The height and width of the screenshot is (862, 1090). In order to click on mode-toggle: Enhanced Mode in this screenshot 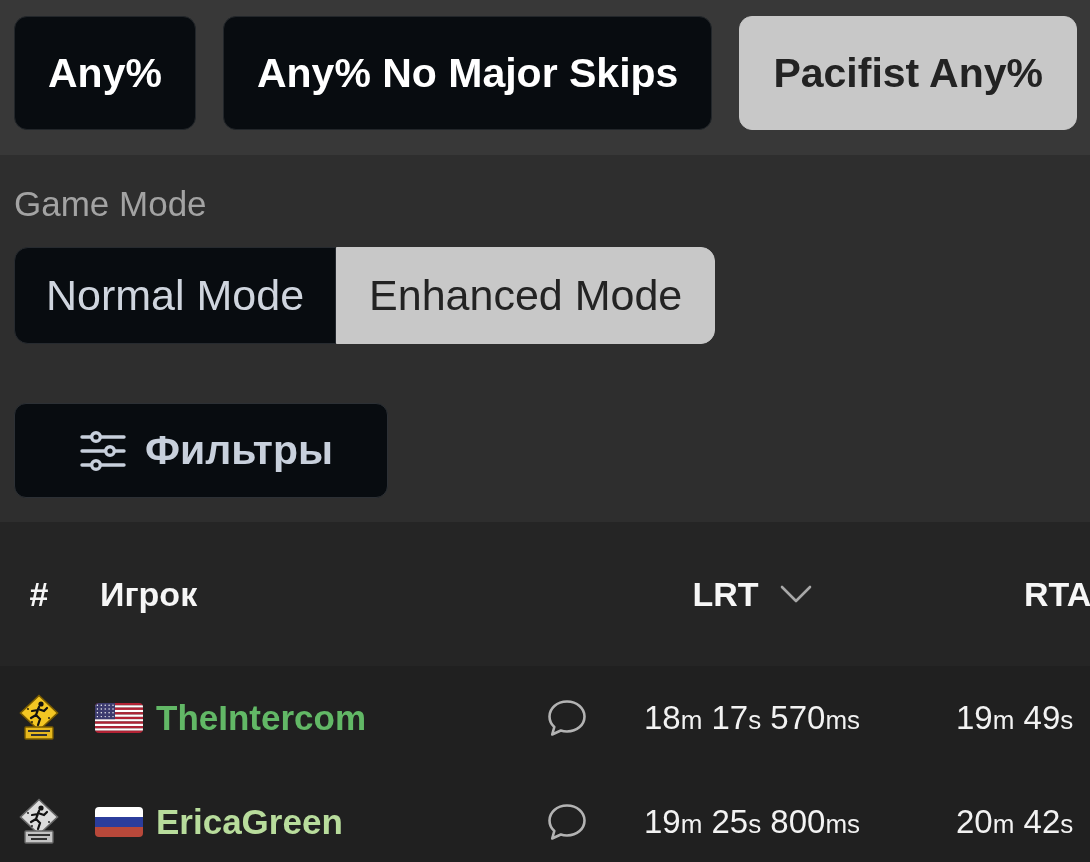, I will do `click(526, 295)`.